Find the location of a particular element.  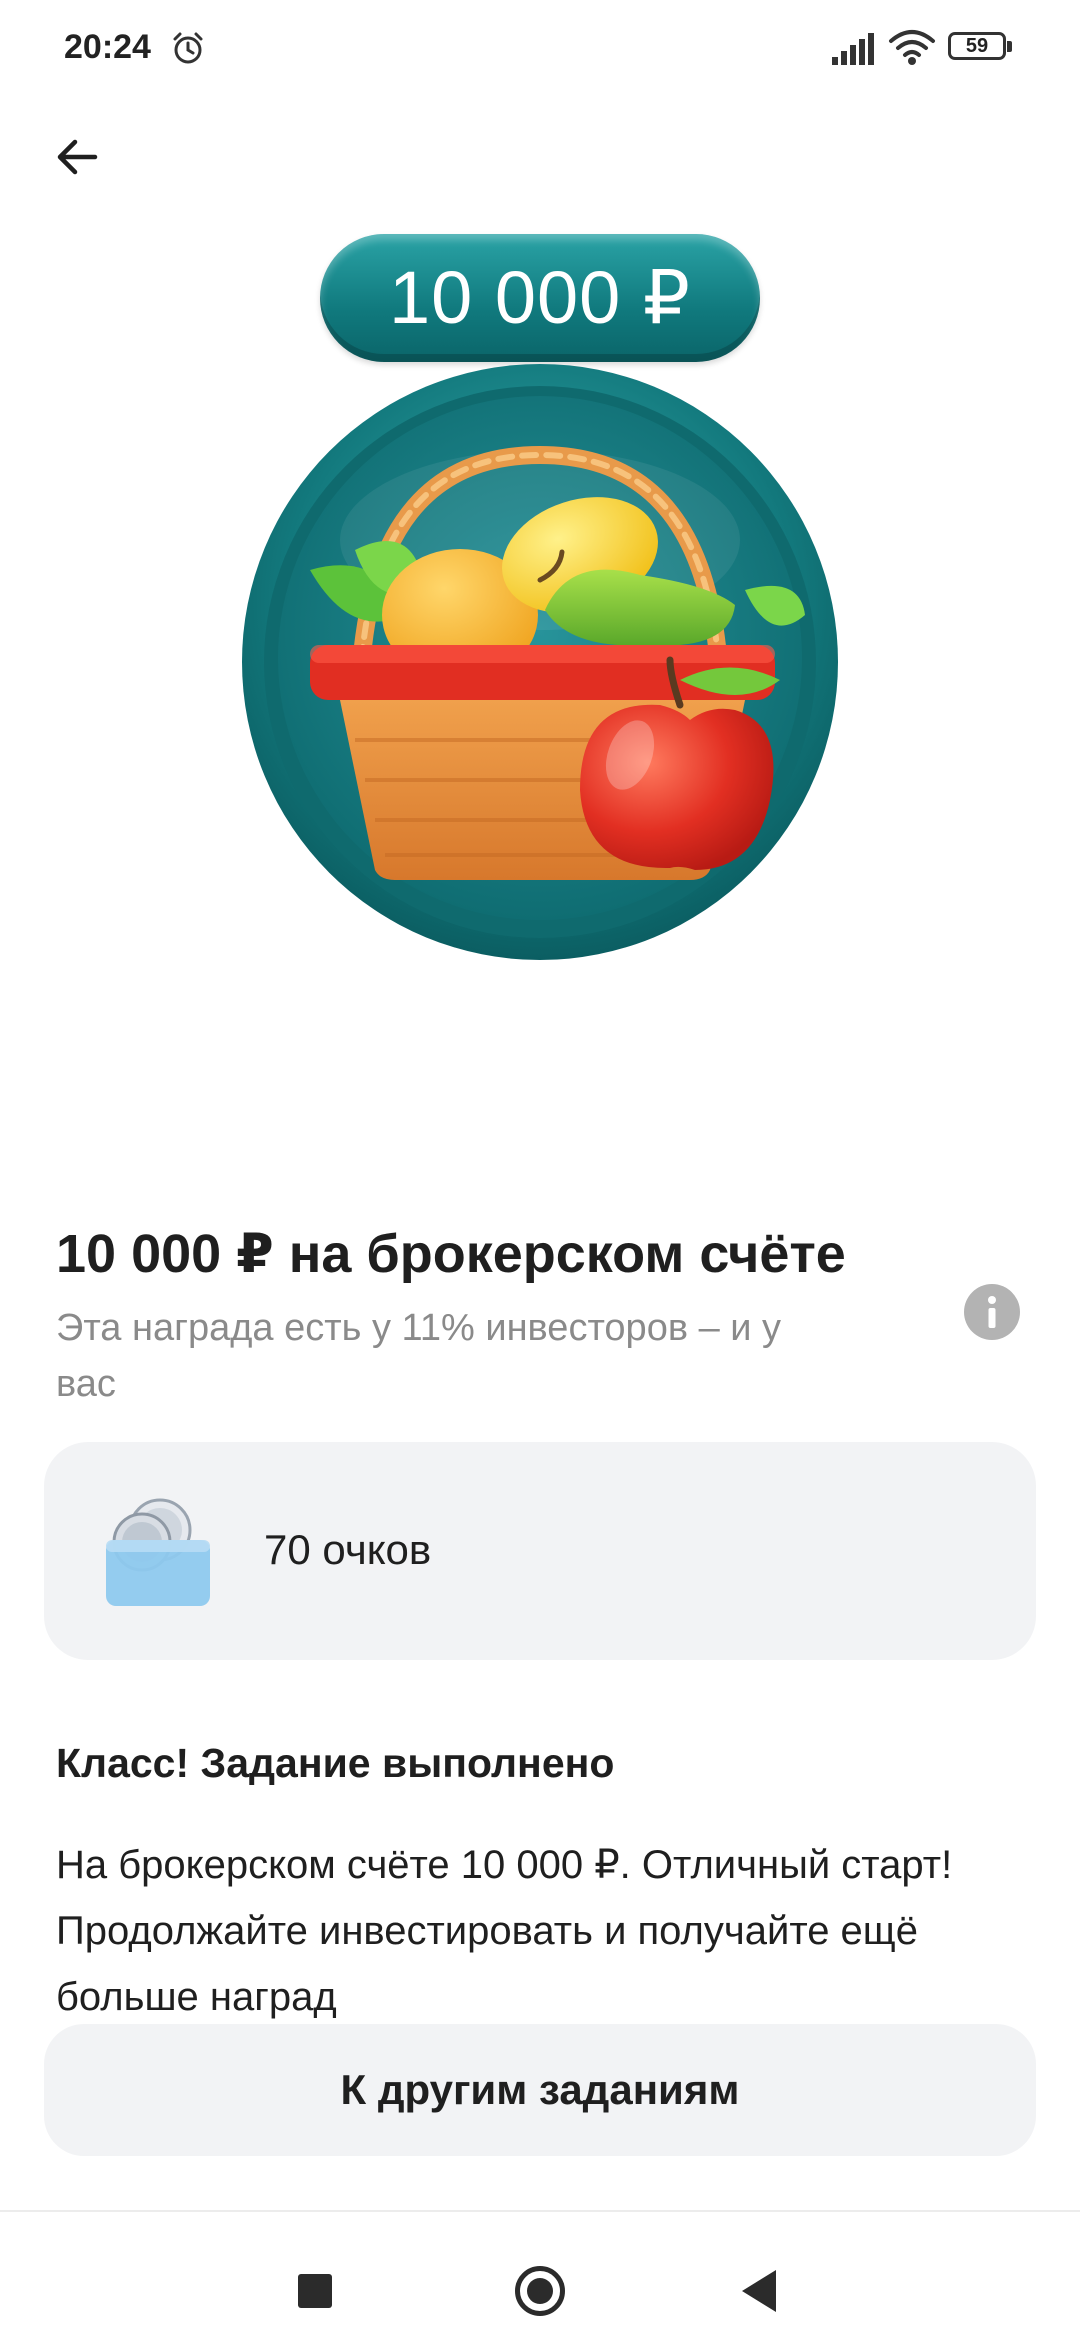

battery-icon: 59 is located at coordinates (980, 47).